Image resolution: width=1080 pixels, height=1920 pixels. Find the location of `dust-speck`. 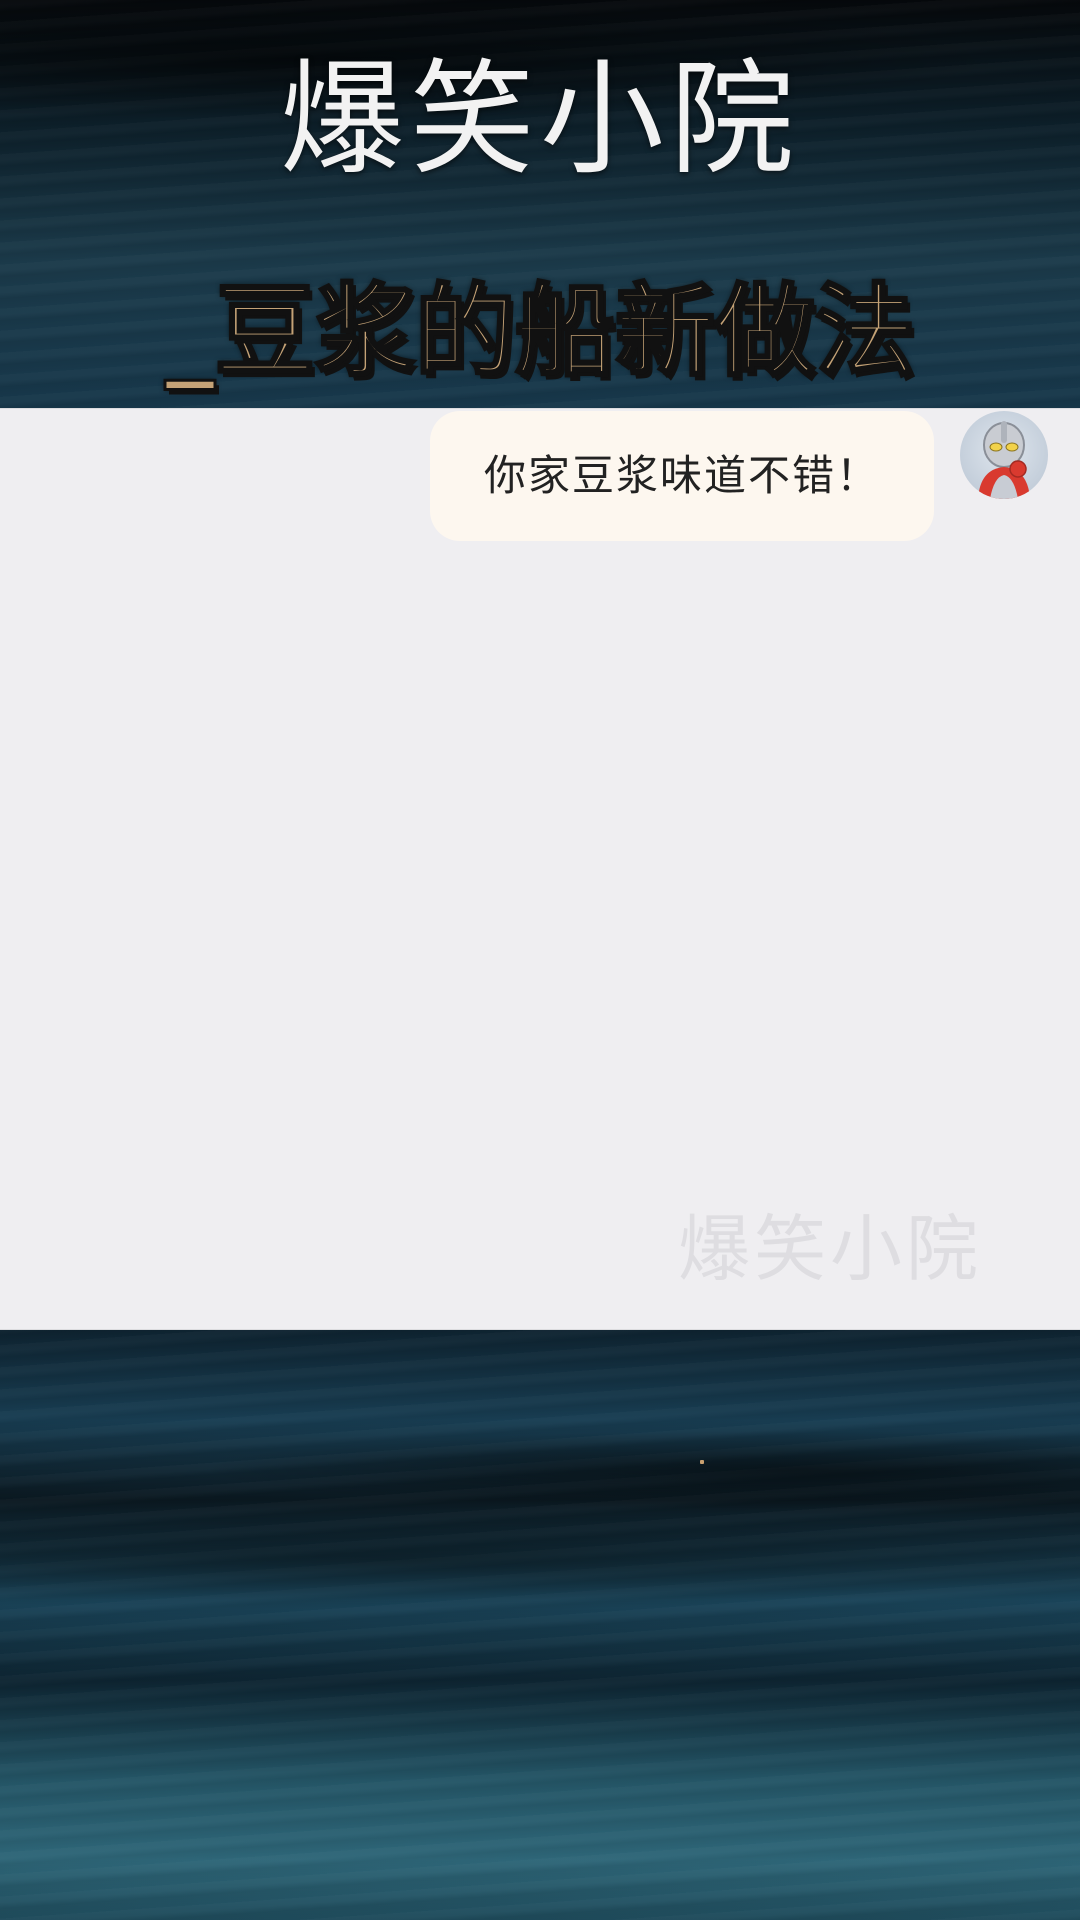

dust-speck is located at coordinates (702, 1462).